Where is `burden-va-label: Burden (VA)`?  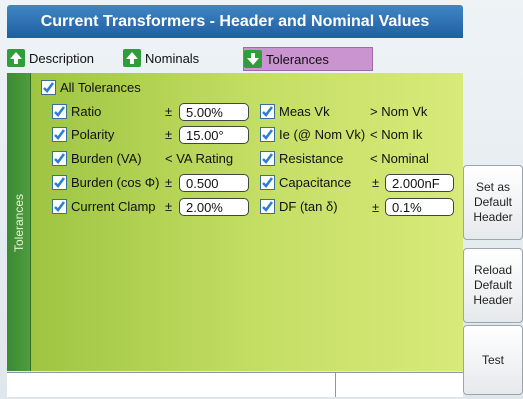 burden-va-label: Burden (VA) is located at coordinates (106, 158).